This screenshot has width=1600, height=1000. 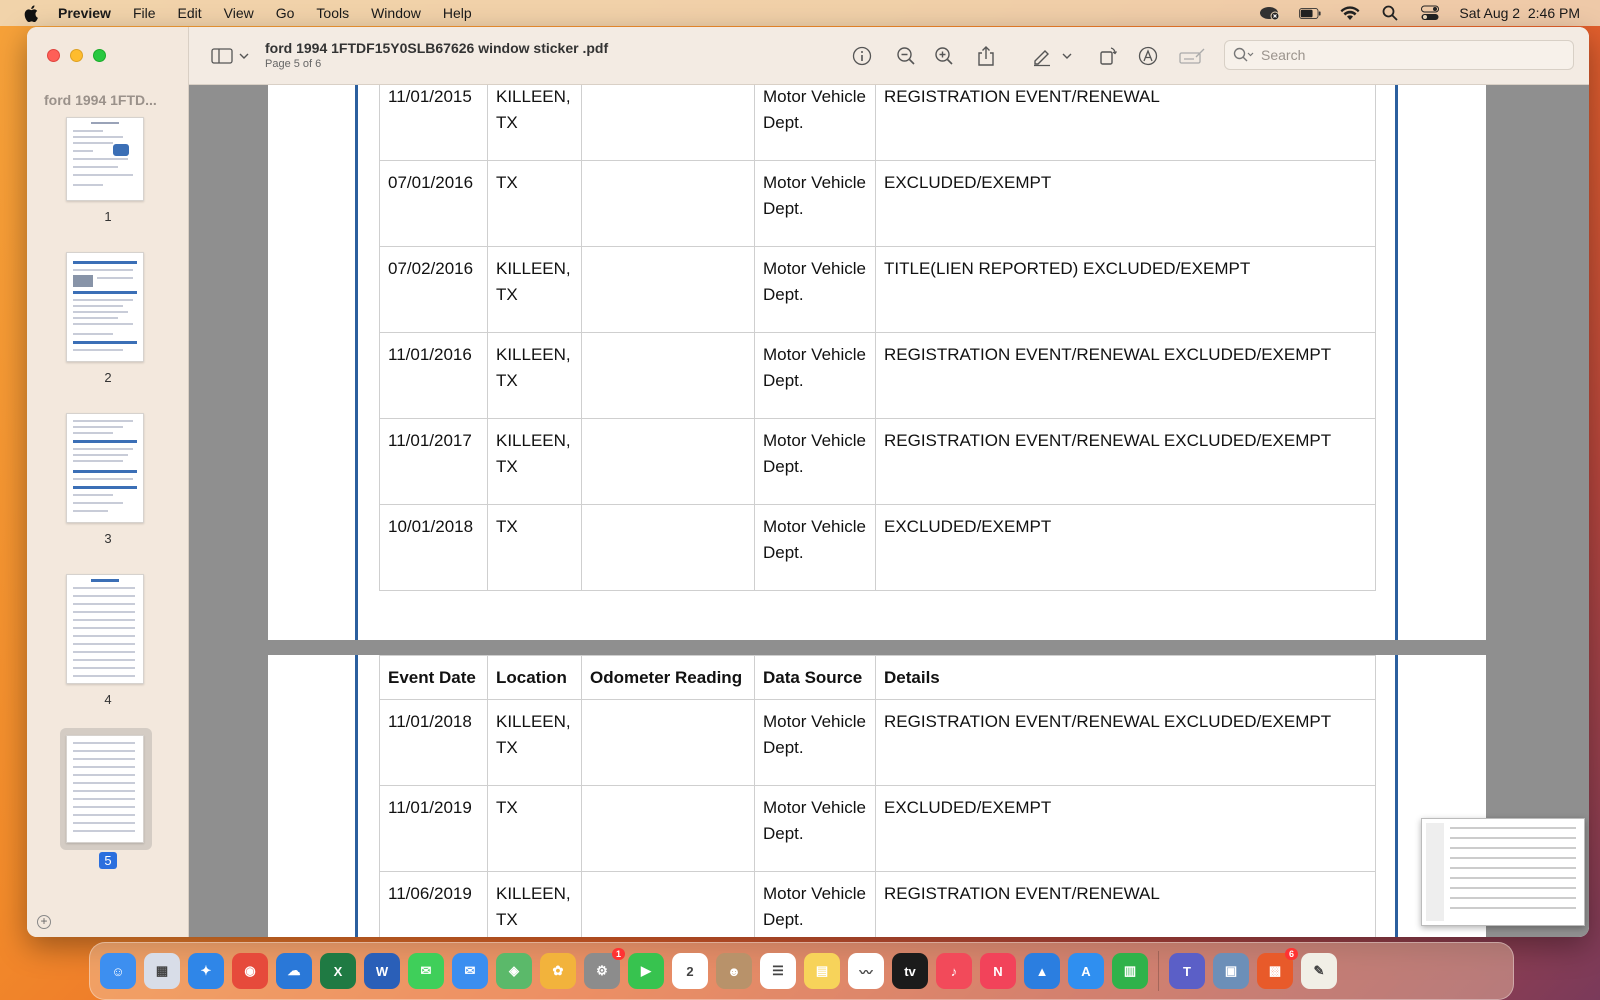 What do you see at coordinates (31, 13) in the screenshot?
I see `apple-icon` at bounding box center [31, 13].